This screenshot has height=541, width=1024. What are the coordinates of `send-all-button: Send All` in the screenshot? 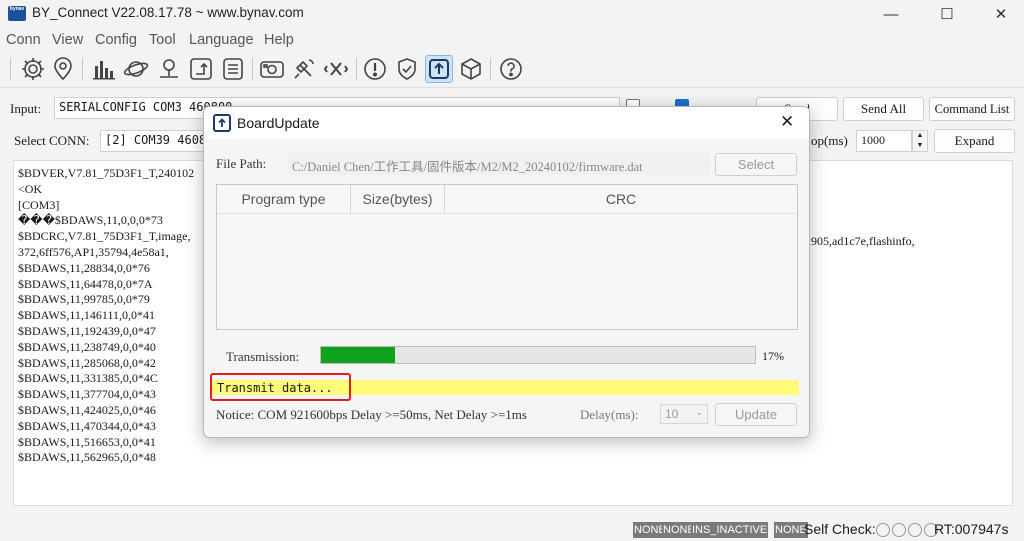 It's located at (883, 109).